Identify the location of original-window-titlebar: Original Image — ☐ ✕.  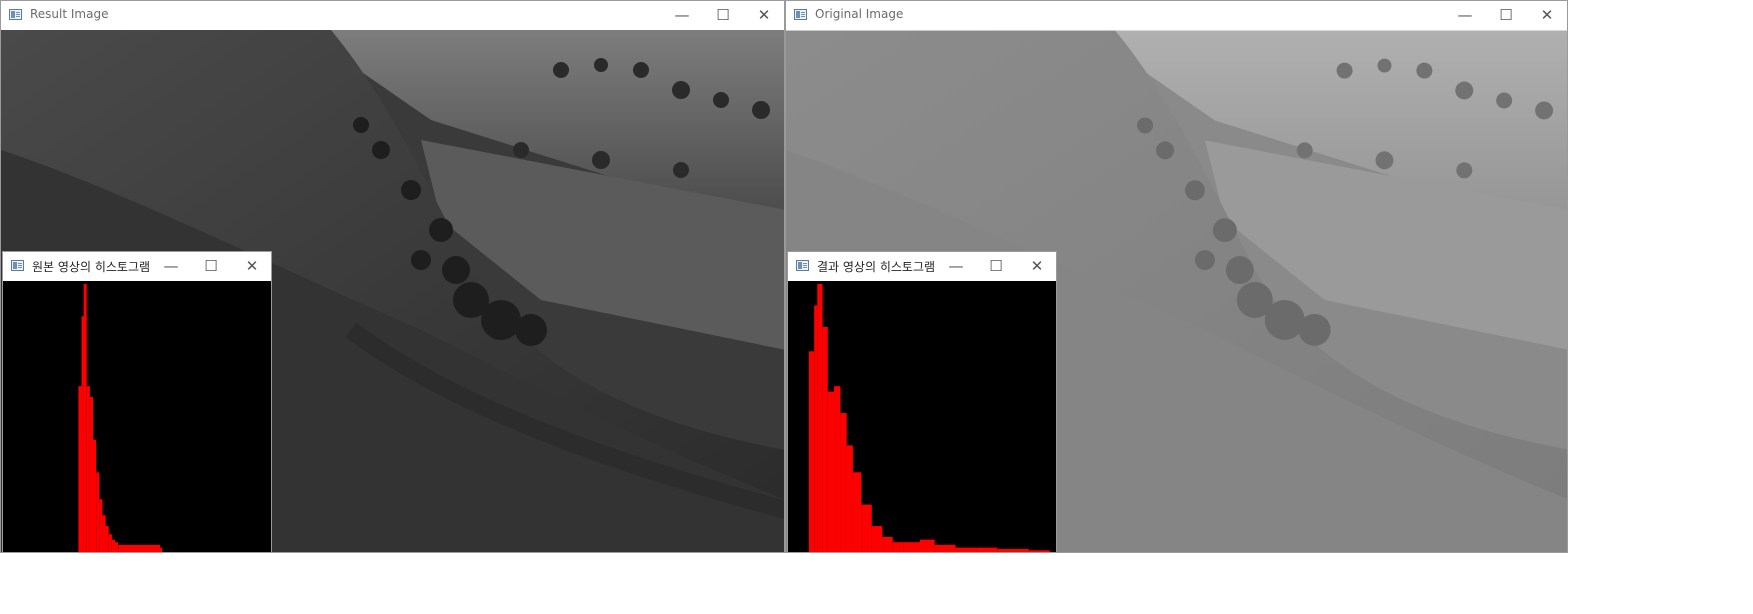
(1176, 15).